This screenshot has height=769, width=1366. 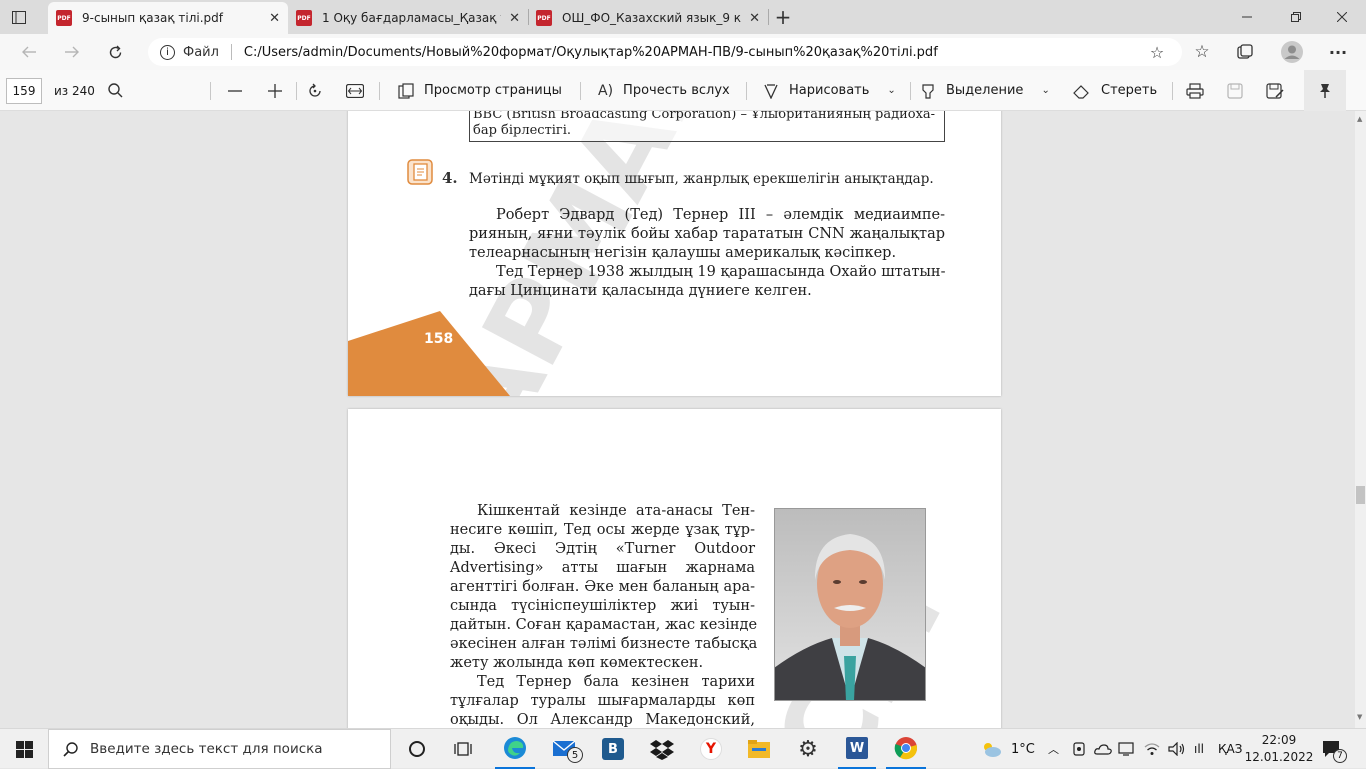 What do you see at coordinates (1235, 90) in the screenshot?
I see `save-icon` at bounding box center [1235, 90].